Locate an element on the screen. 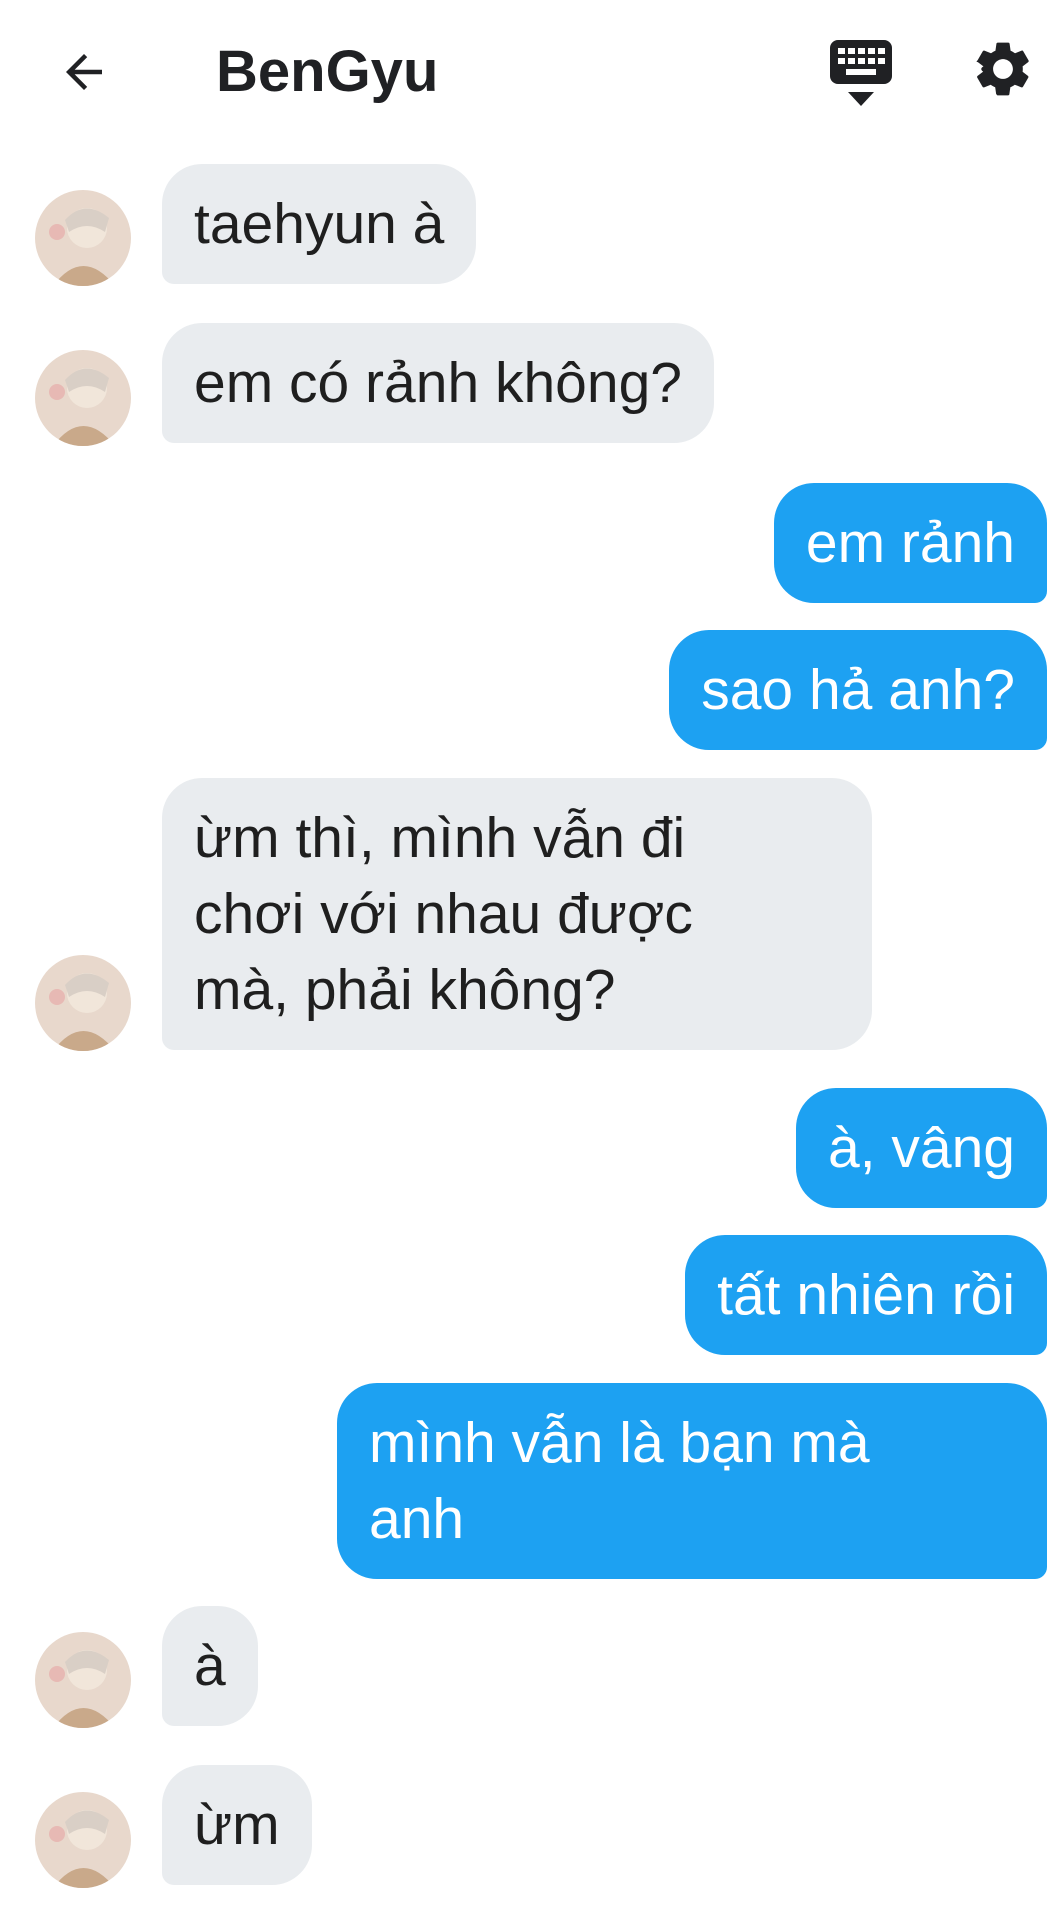  gear-icon is located at coordinates (1002, 69).